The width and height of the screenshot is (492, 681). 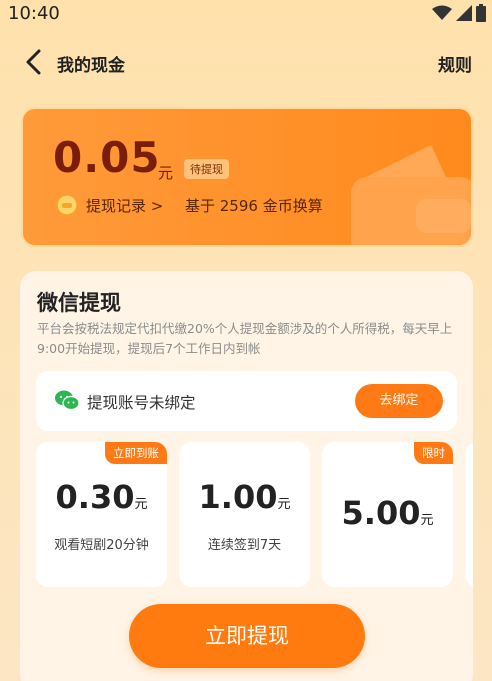 I want to click on nav-bar: 我的现金 规则, so click(x=246, y=62).